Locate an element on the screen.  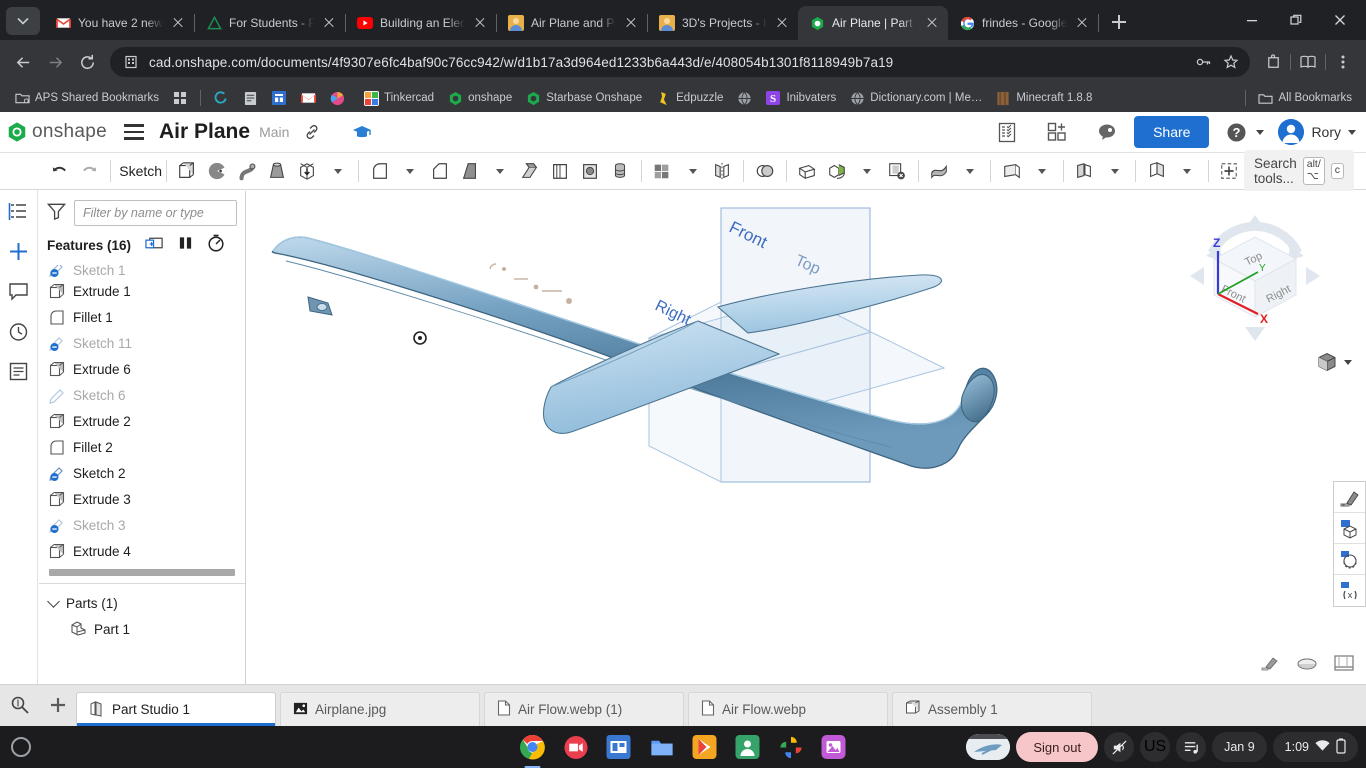
bookmark-item: Starbase Onshape is located at coordinates (583, 98).